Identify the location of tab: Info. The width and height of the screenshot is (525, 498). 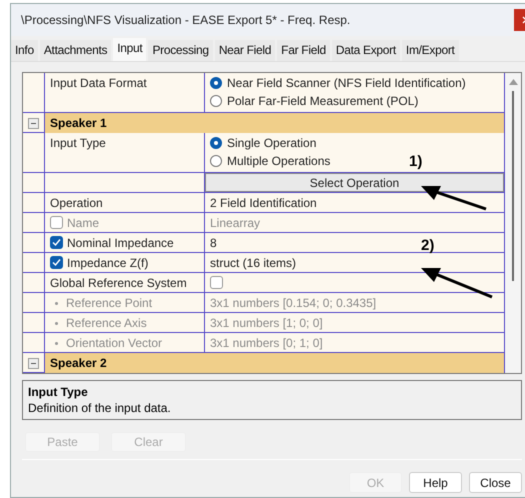
(24, 50).